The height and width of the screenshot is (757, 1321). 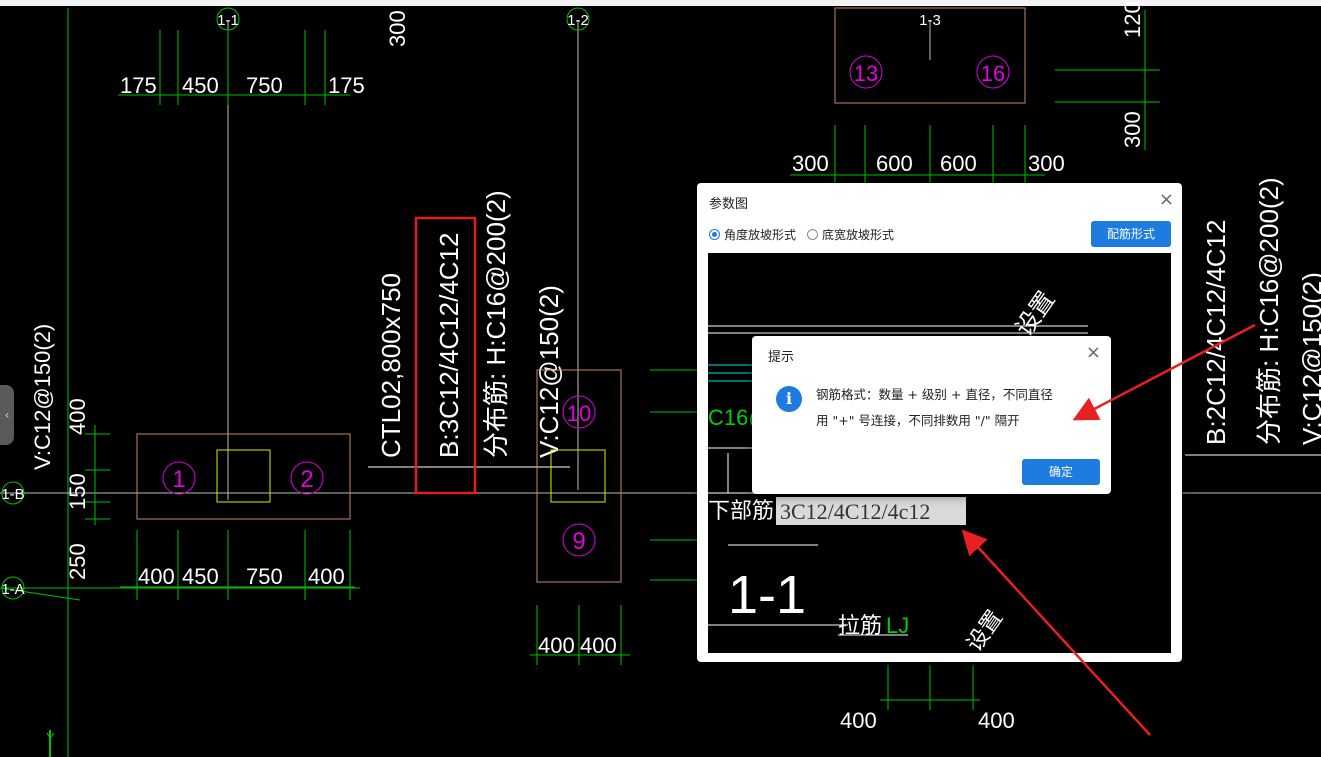 I want to click on dimension-far-bottom, so click(x=930, y=687).